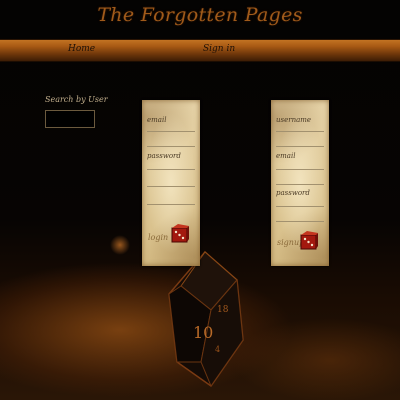 The height and width of the screenshot is (400, 400). I want to click on search-label: Search by User, so click(76, 99).